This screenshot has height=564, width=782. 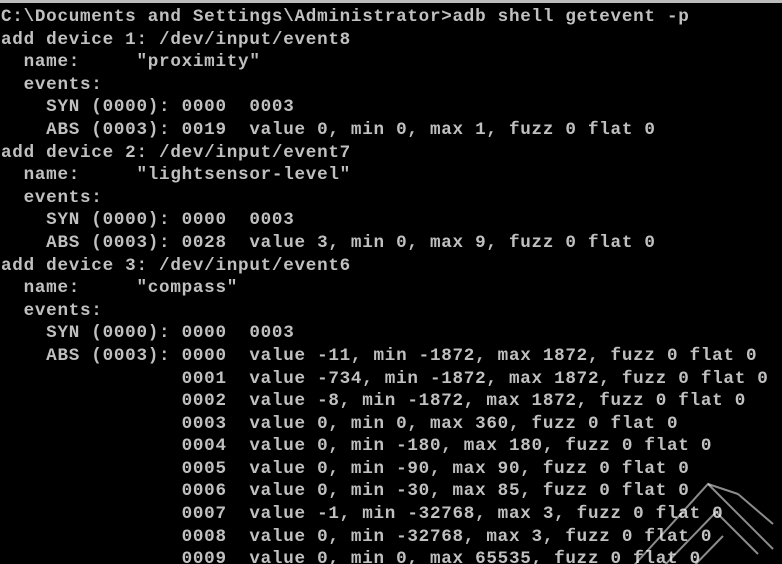 What do you see at coordinates (120, 288) in the screenshot?
I see `console-line: name: "compass"` at bounding box center [120, 288].